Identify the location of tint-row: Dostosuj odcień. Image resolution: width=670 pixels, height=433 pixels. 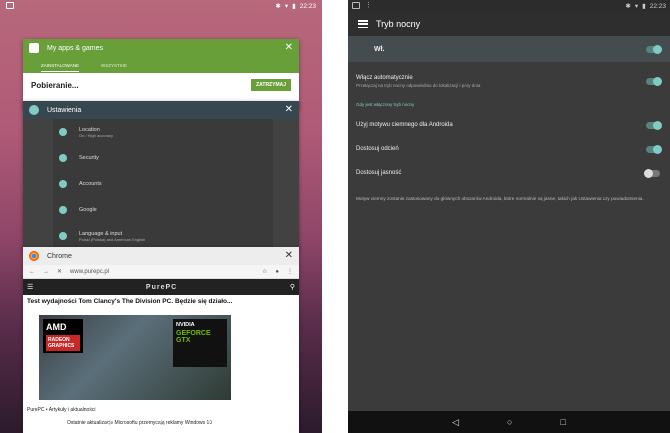
(509, 149).